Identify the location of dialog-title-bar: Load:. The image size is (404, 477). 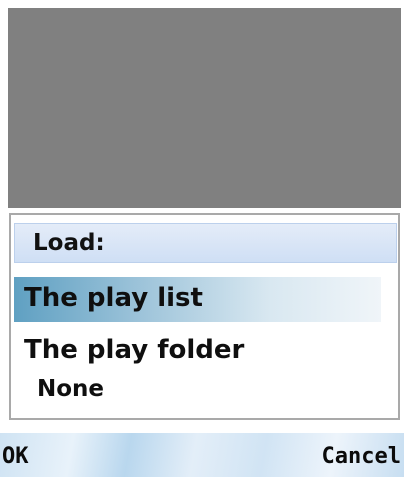
(205, 243).